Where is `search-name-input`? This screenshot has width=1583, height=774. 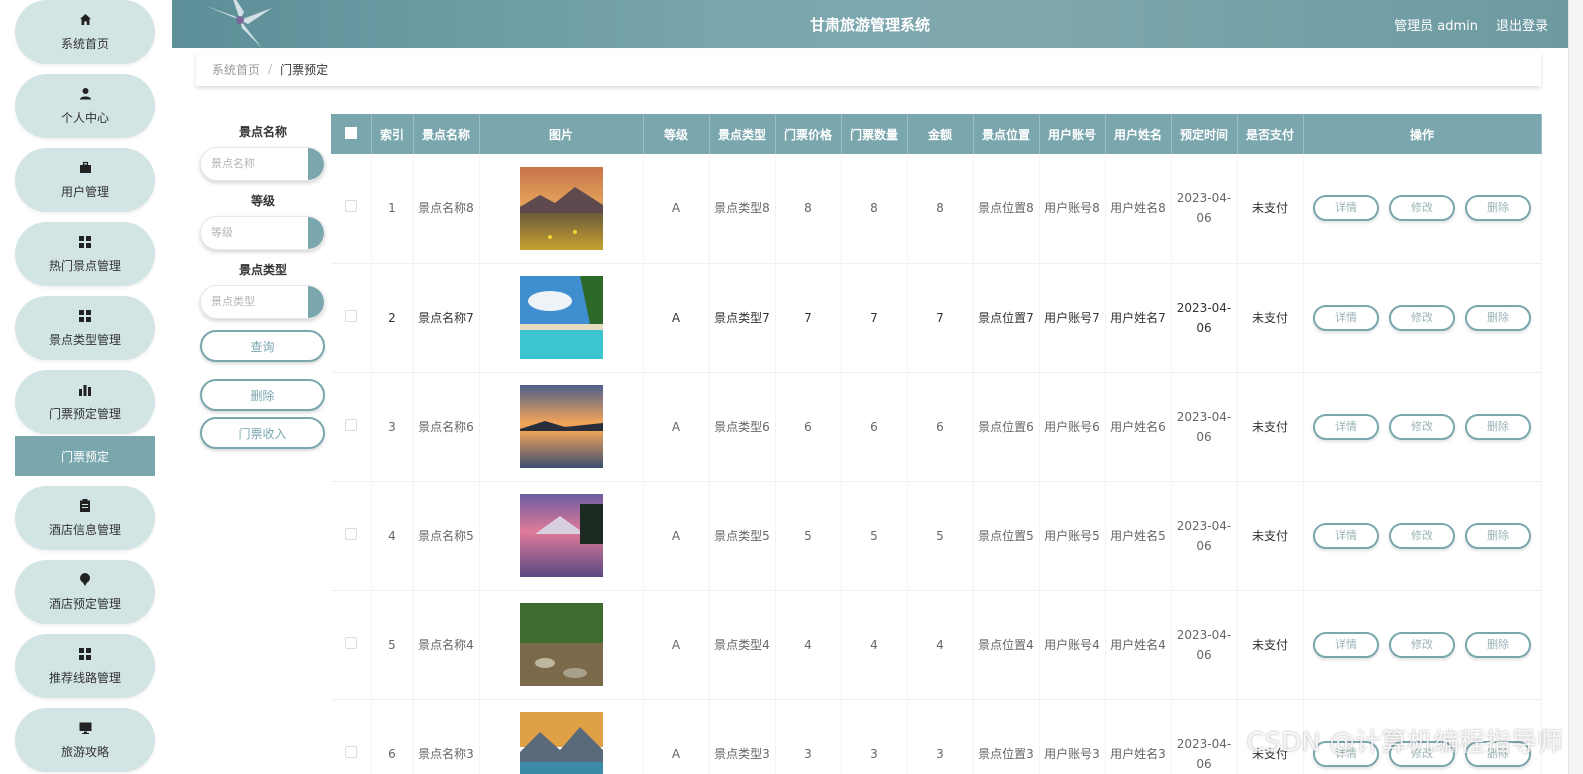 search-name-input is located at coordinates (255, 164).